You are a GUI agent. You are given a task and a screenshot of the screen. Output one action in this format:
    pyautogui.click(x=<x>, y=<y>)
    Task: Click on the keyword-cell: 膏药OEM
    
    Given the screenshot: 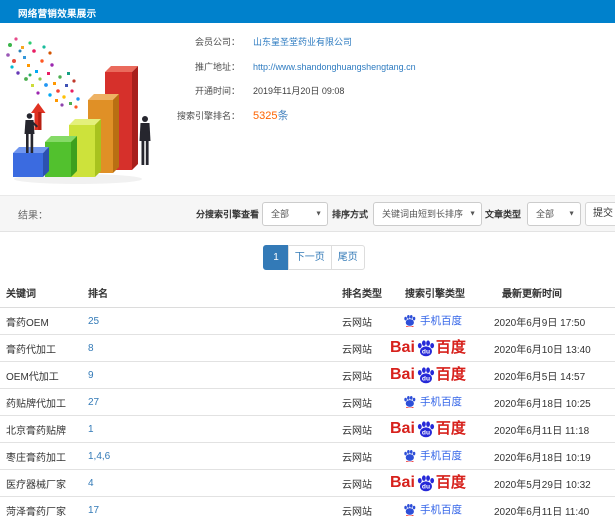 What is the action you would take?
    pyautogui.click(x=40, y=321)
    